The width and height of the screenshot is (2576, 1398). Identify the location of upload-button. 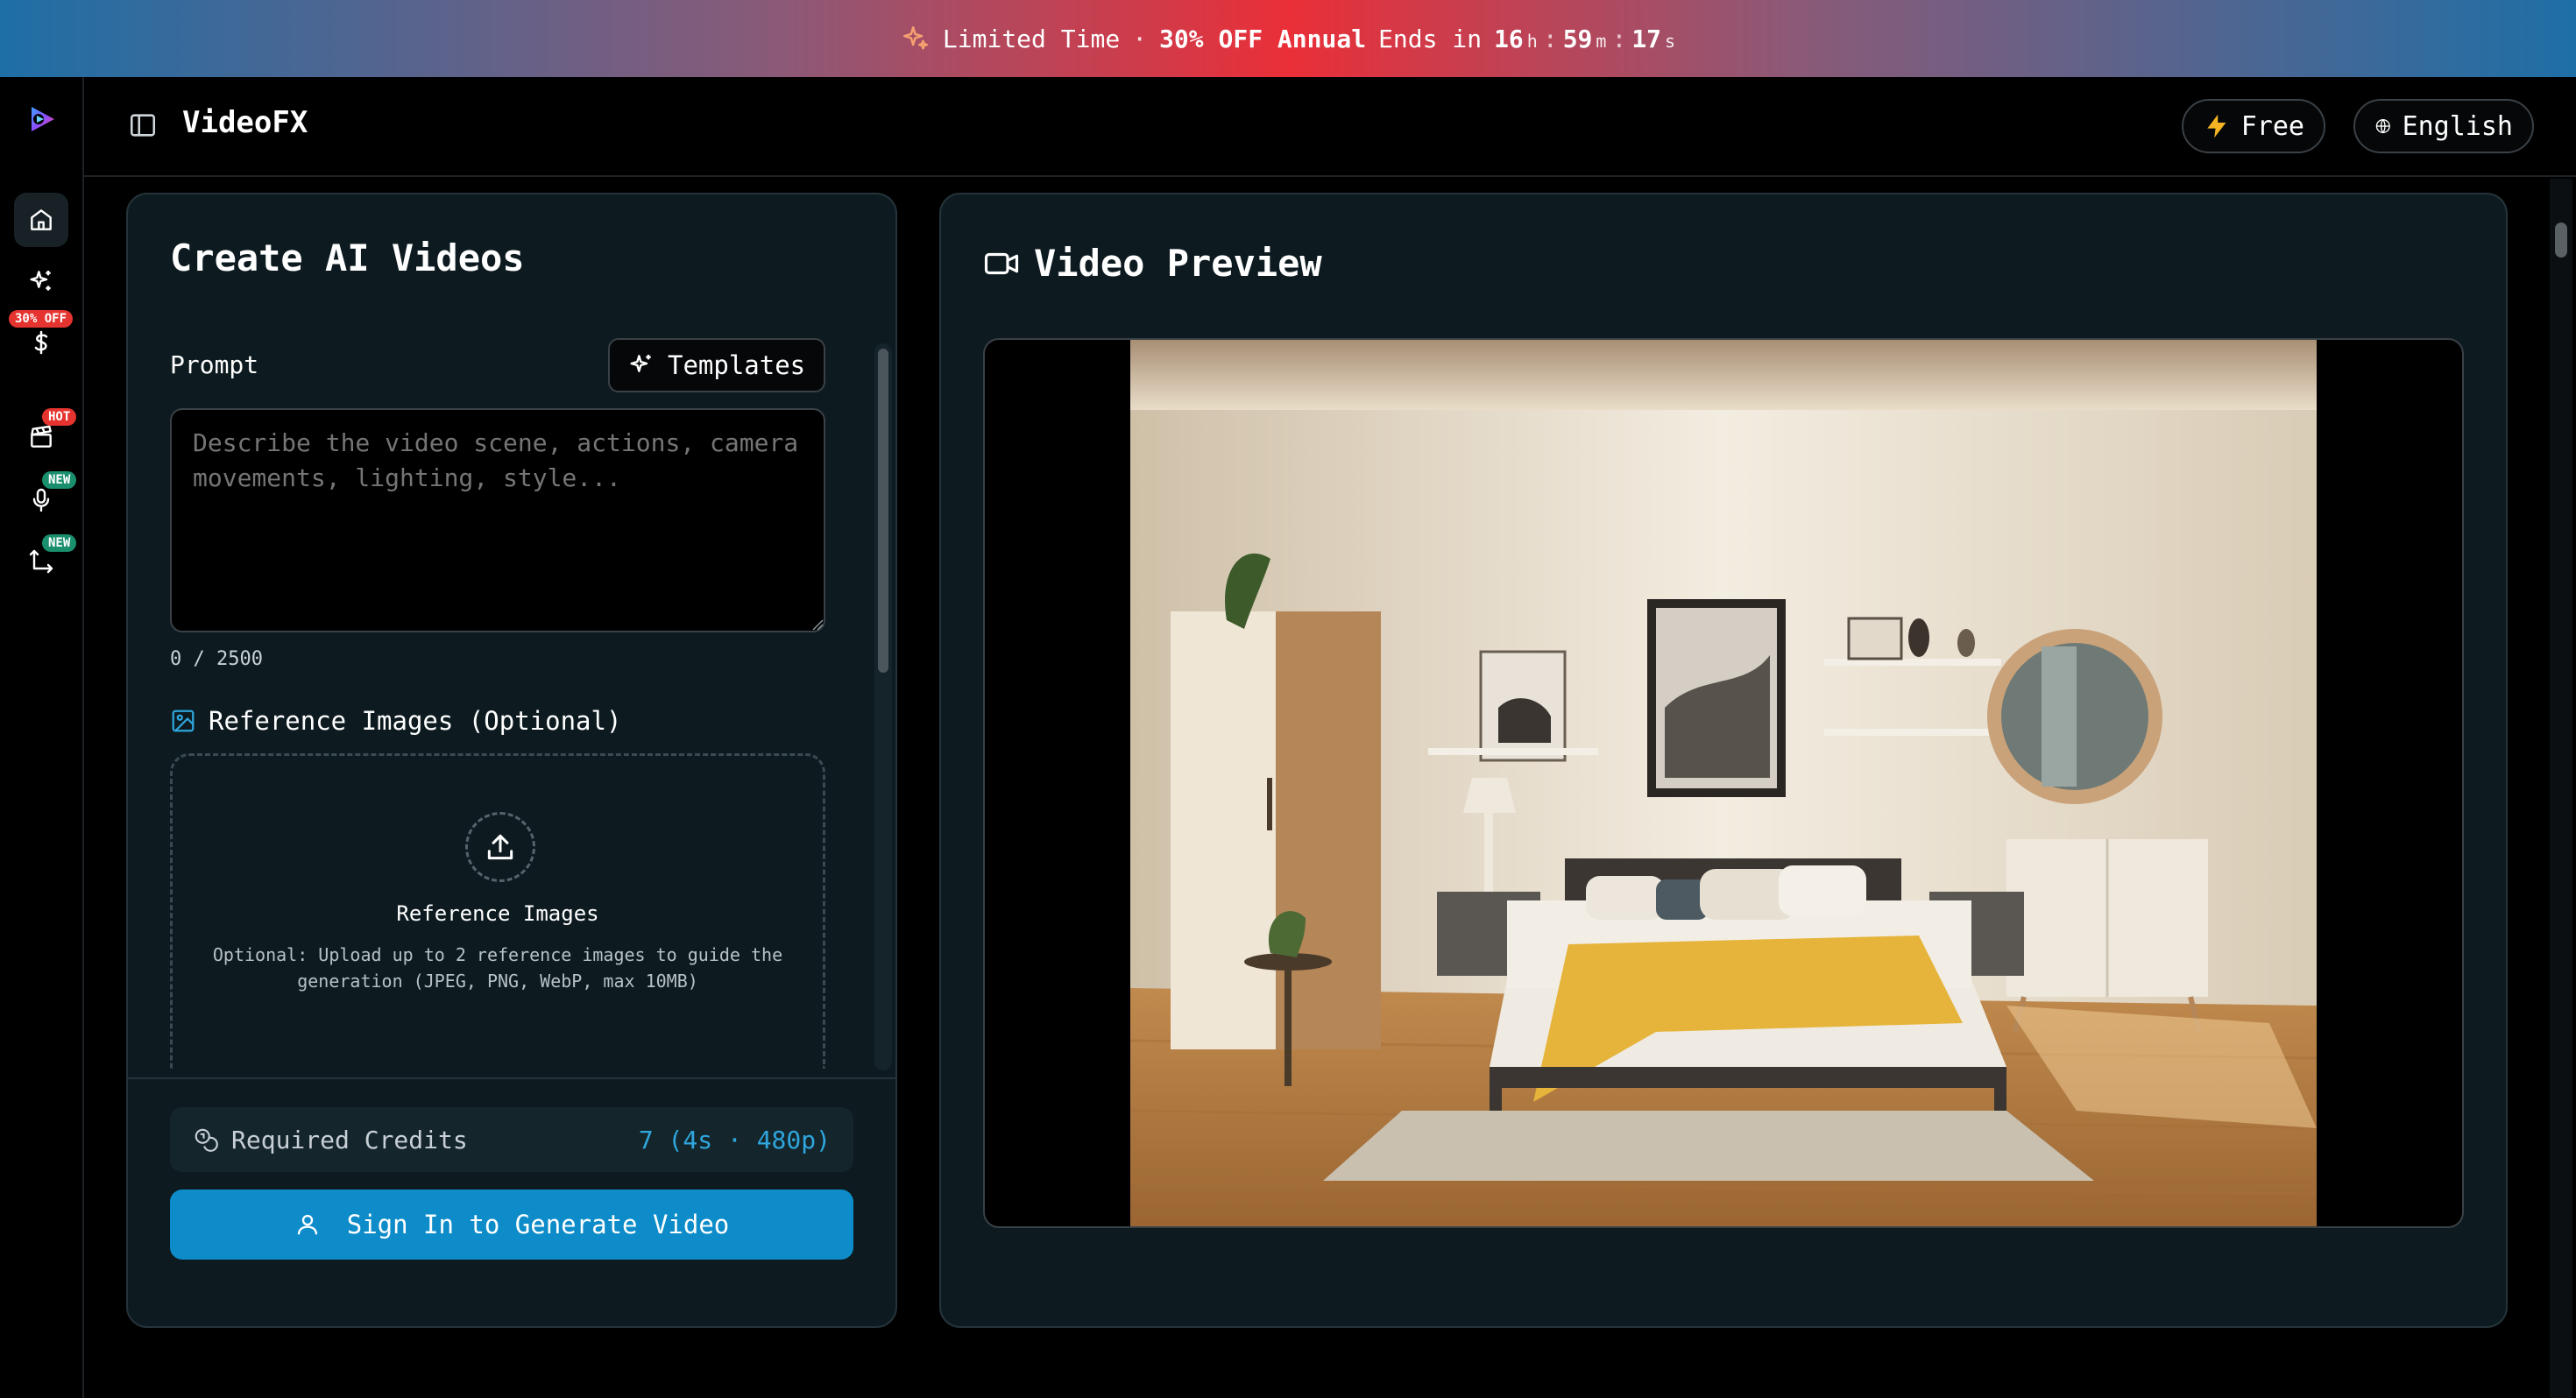
(500, 847).